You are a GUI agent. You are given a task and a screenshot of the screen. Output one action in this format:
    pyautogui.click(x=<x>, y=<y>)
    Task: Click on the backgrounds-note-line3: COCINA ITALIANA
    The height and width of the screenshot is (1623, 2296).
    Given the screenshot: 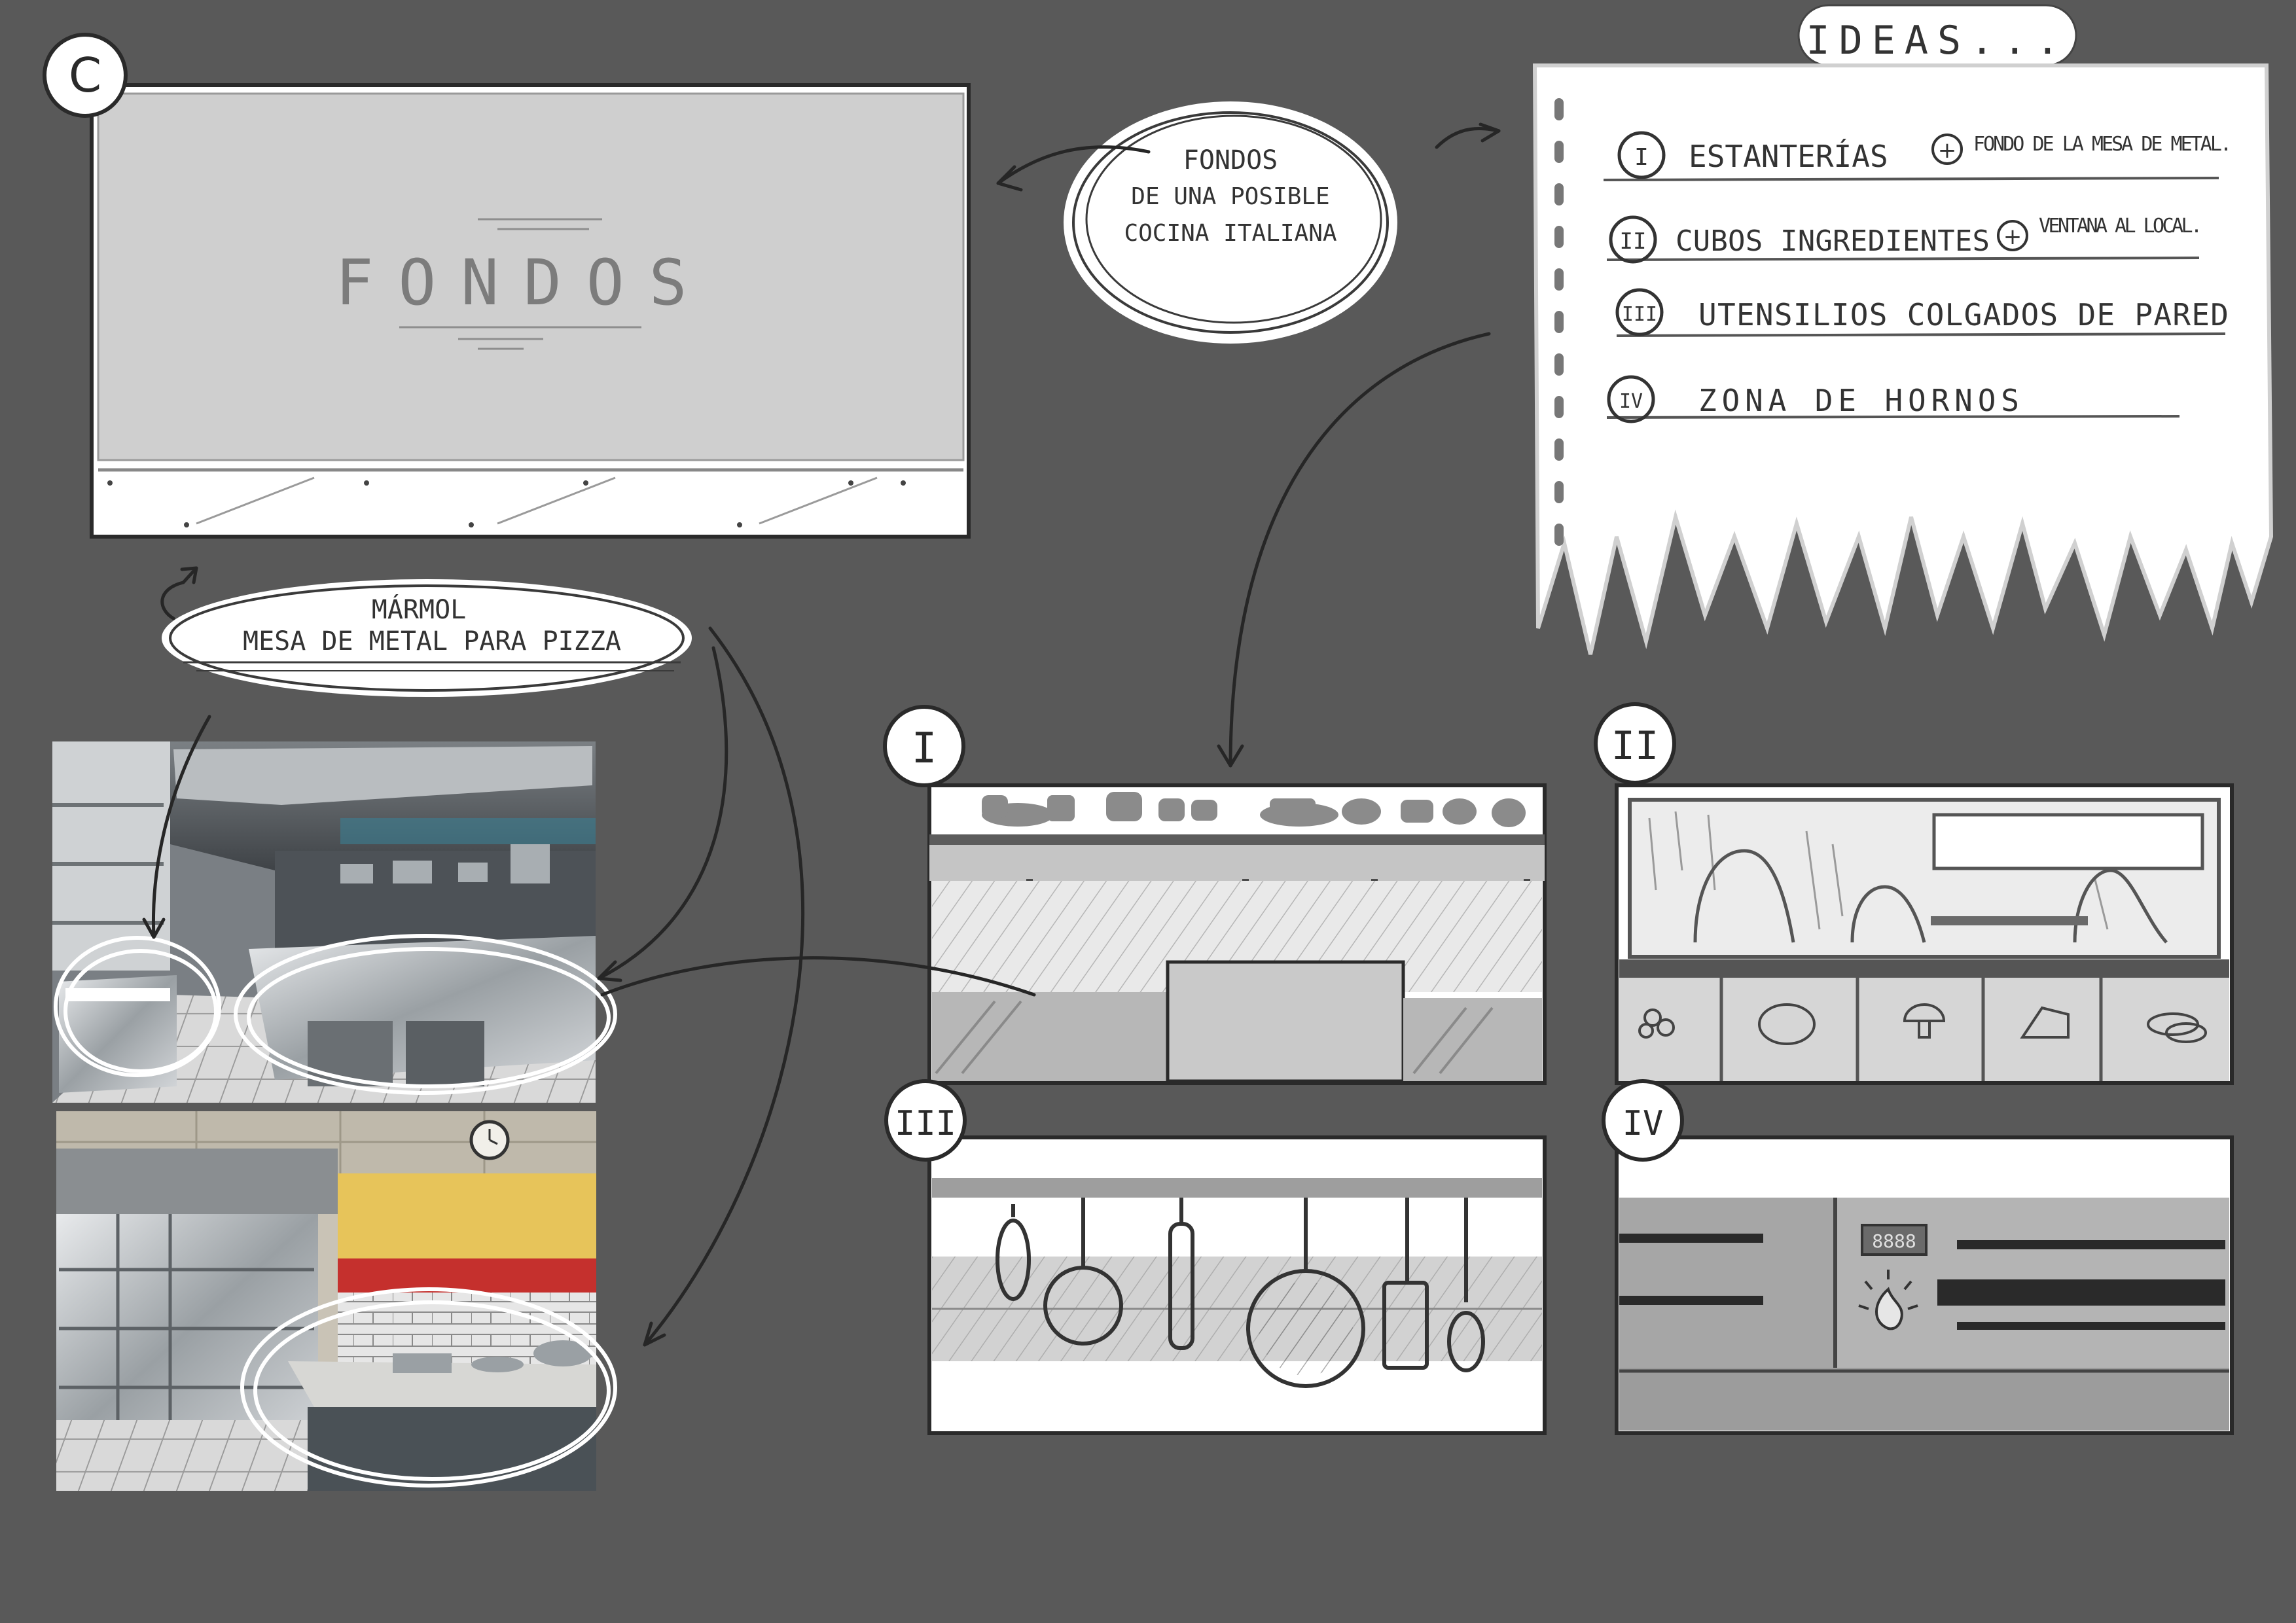 What is the action you would take?
    pyautogui.click(x=1230, y=233)
    